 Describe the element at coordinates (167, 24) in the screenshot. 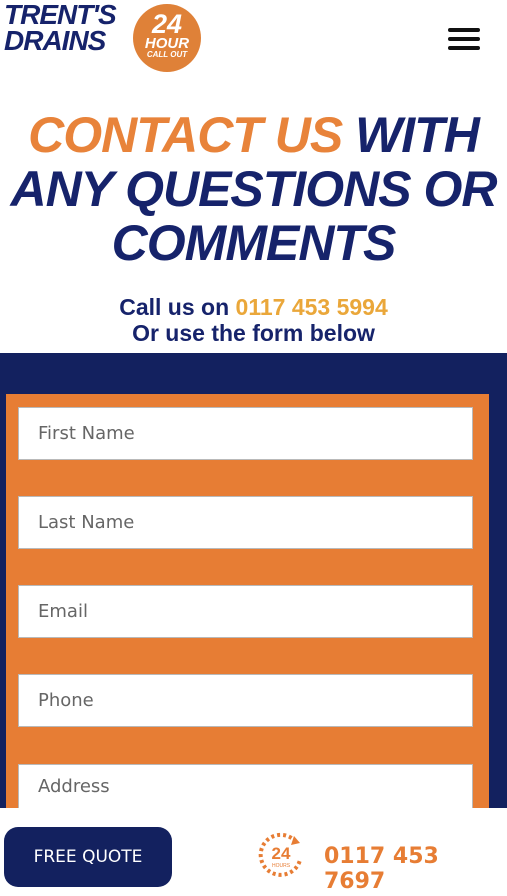

I see `badge-number: 24` at that location.